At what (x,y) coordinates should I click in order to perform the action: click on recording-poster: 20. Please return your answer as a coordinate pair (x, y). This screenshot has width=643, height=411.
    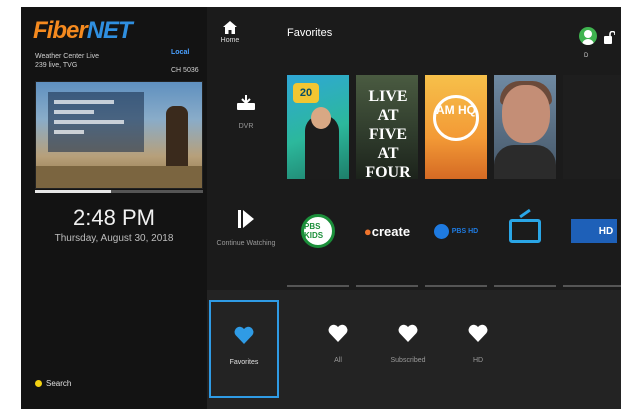
    Looking at the image, I should click on (318, 127).